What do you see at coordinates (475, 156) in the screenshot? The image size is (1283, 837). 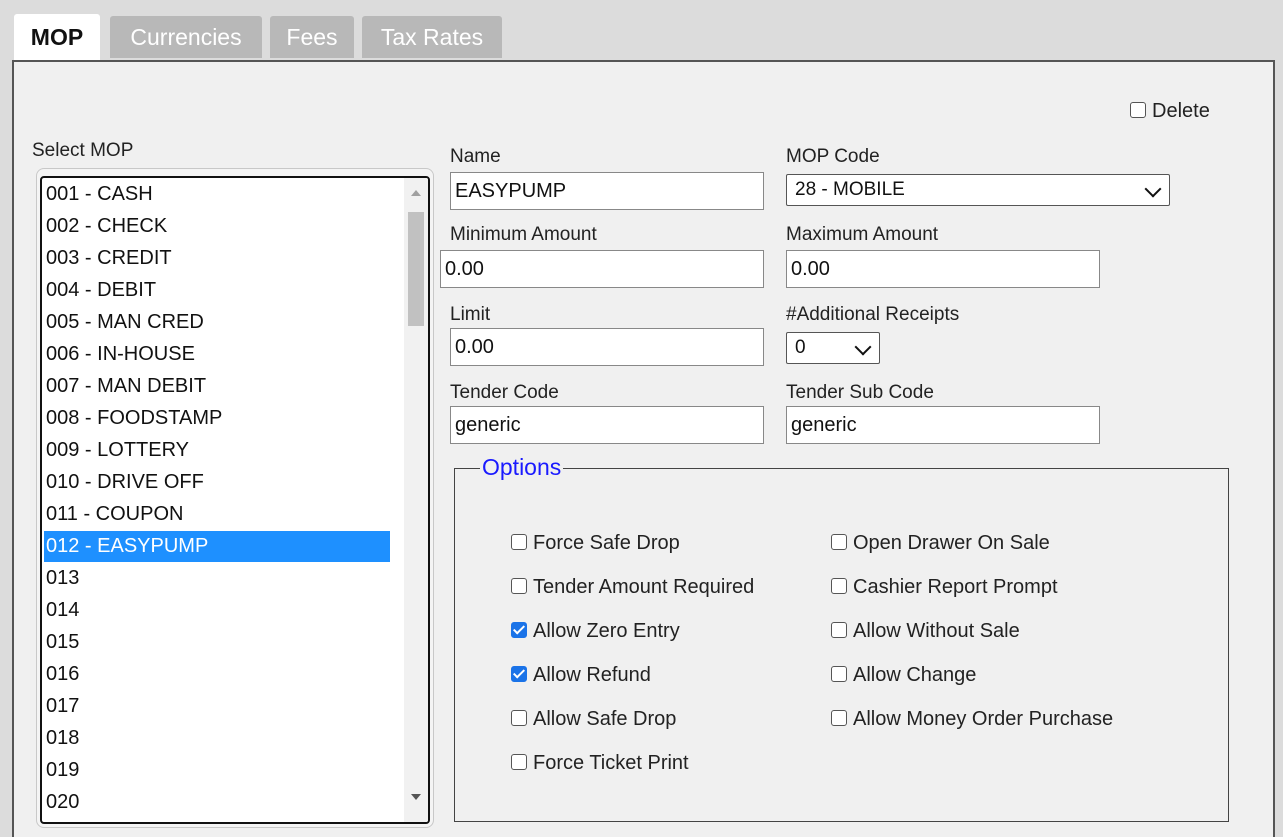 I see `name-label: Name` at bounding box center [475, 156].